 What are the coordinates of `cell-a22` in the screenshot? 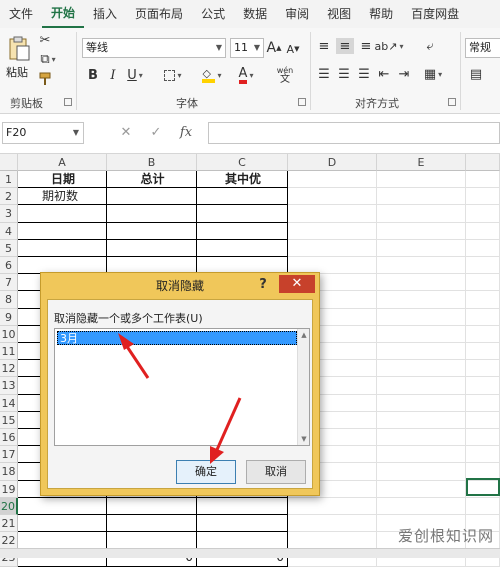 It's located at (62, 541).